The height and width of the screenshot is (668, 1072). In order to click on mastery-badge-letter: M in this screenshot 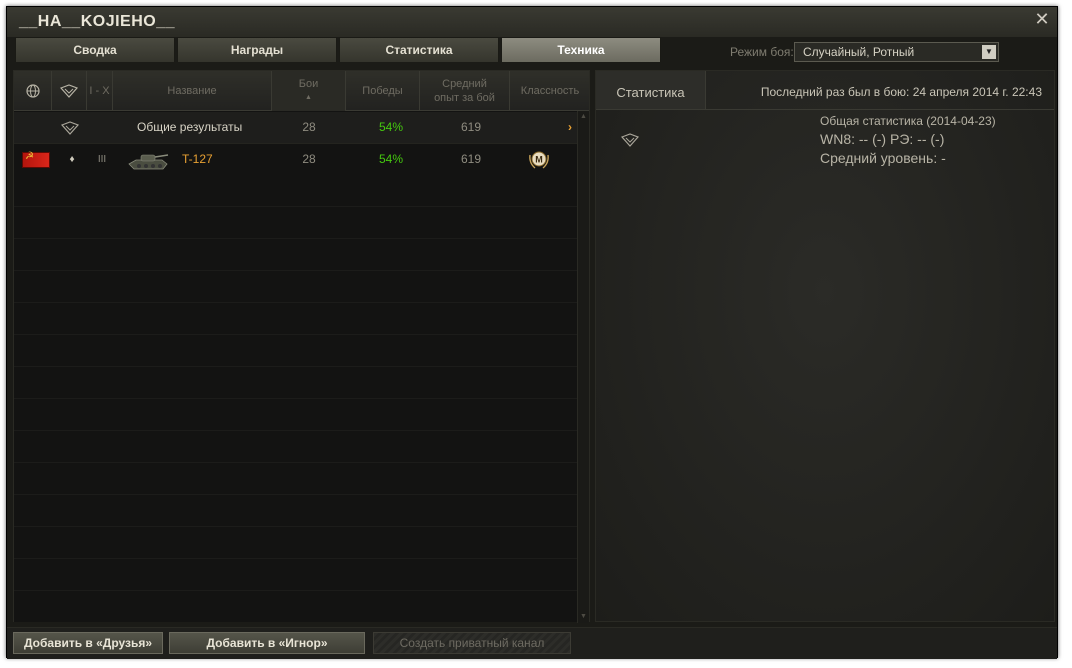, I will do `click(539, 160)`.